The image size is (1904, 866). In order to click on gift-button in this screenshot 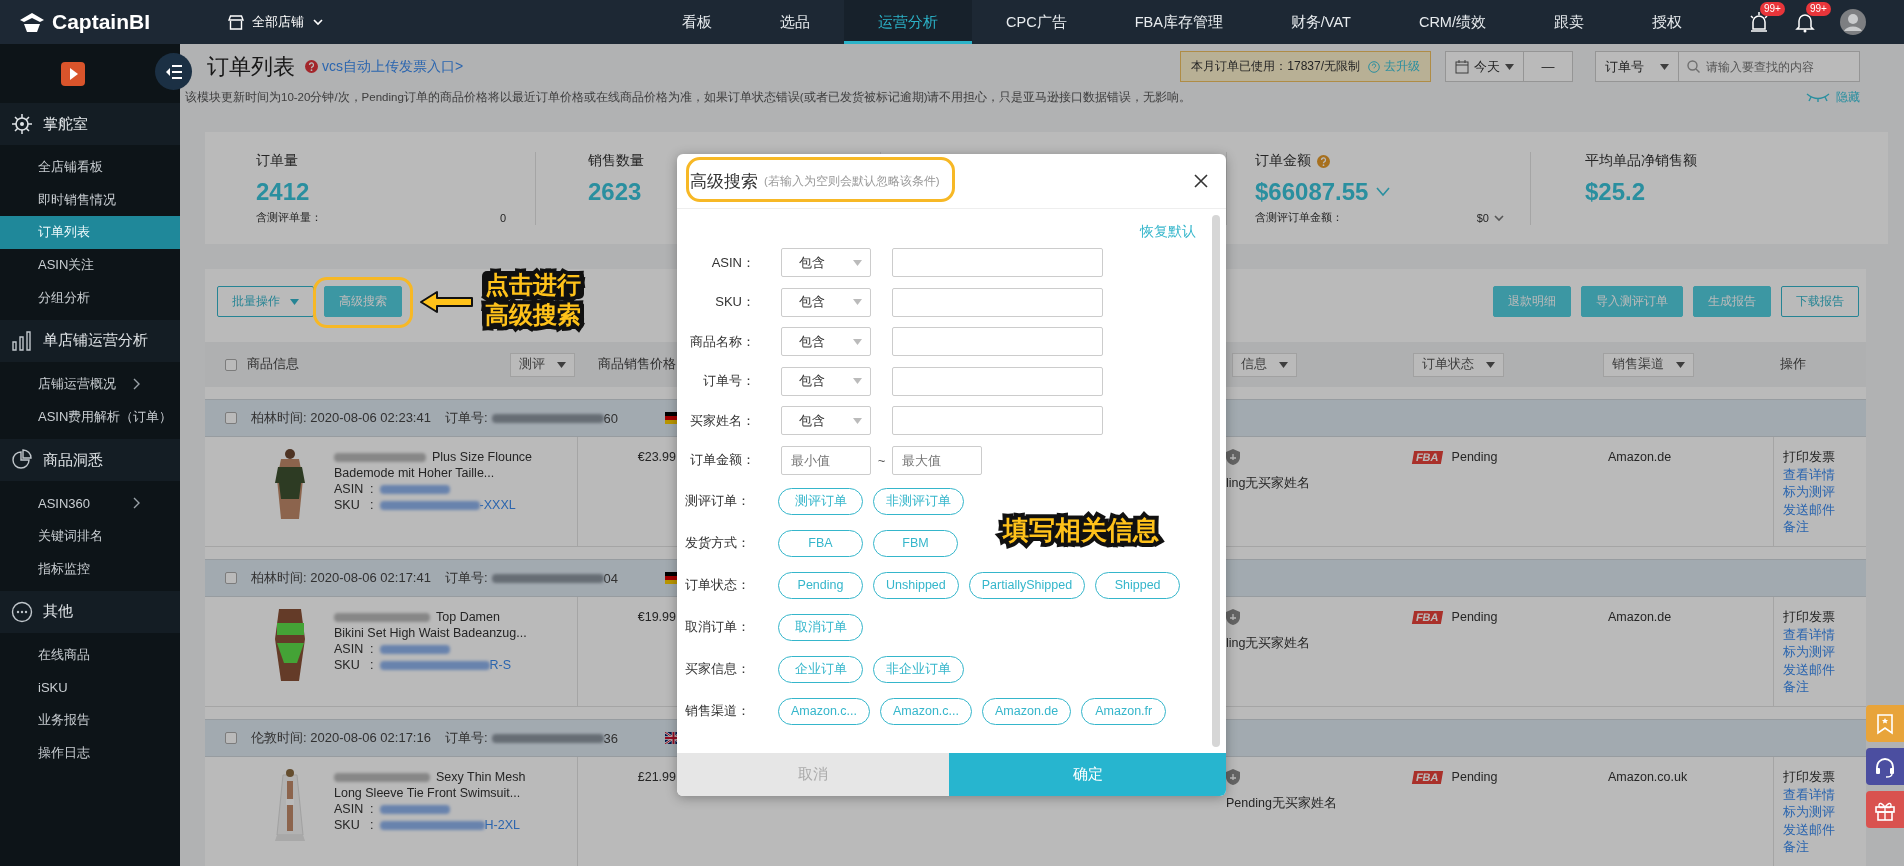, I will do `click(1885, 809)`.